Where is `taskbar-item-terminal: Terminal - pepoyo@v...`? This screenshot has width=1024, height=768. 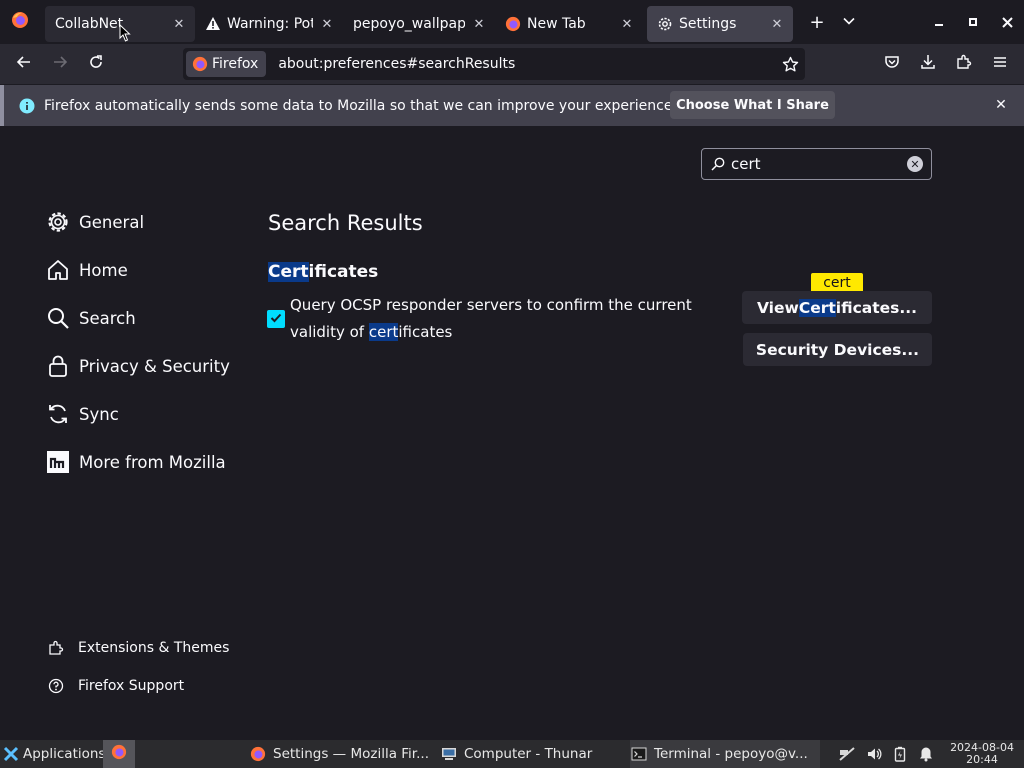 taskbar-item-terminal: Terminal - pepoyo@v... is located at coordinates (725, 754).